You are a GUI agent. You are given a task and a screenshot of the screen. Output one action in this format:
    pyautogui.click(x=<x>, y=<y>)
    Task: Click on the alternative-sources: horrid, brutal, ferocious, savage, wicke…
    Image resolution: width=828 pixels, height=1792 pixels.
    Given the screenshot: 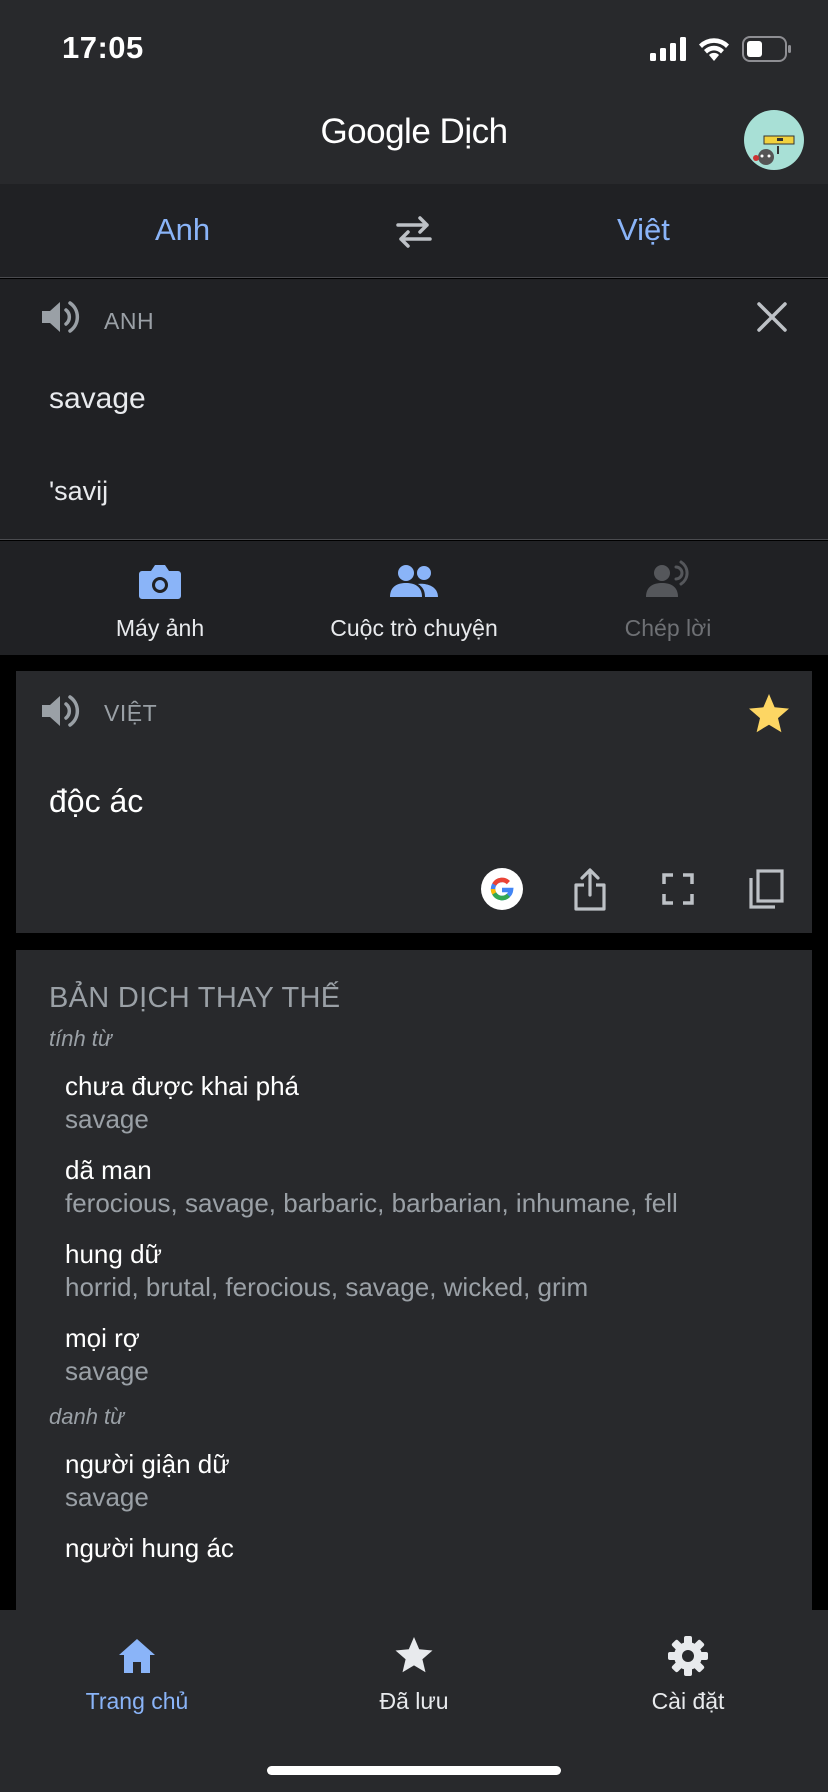 What is the action you would take?
    pyautogui.click(x=327, y=1287)
    